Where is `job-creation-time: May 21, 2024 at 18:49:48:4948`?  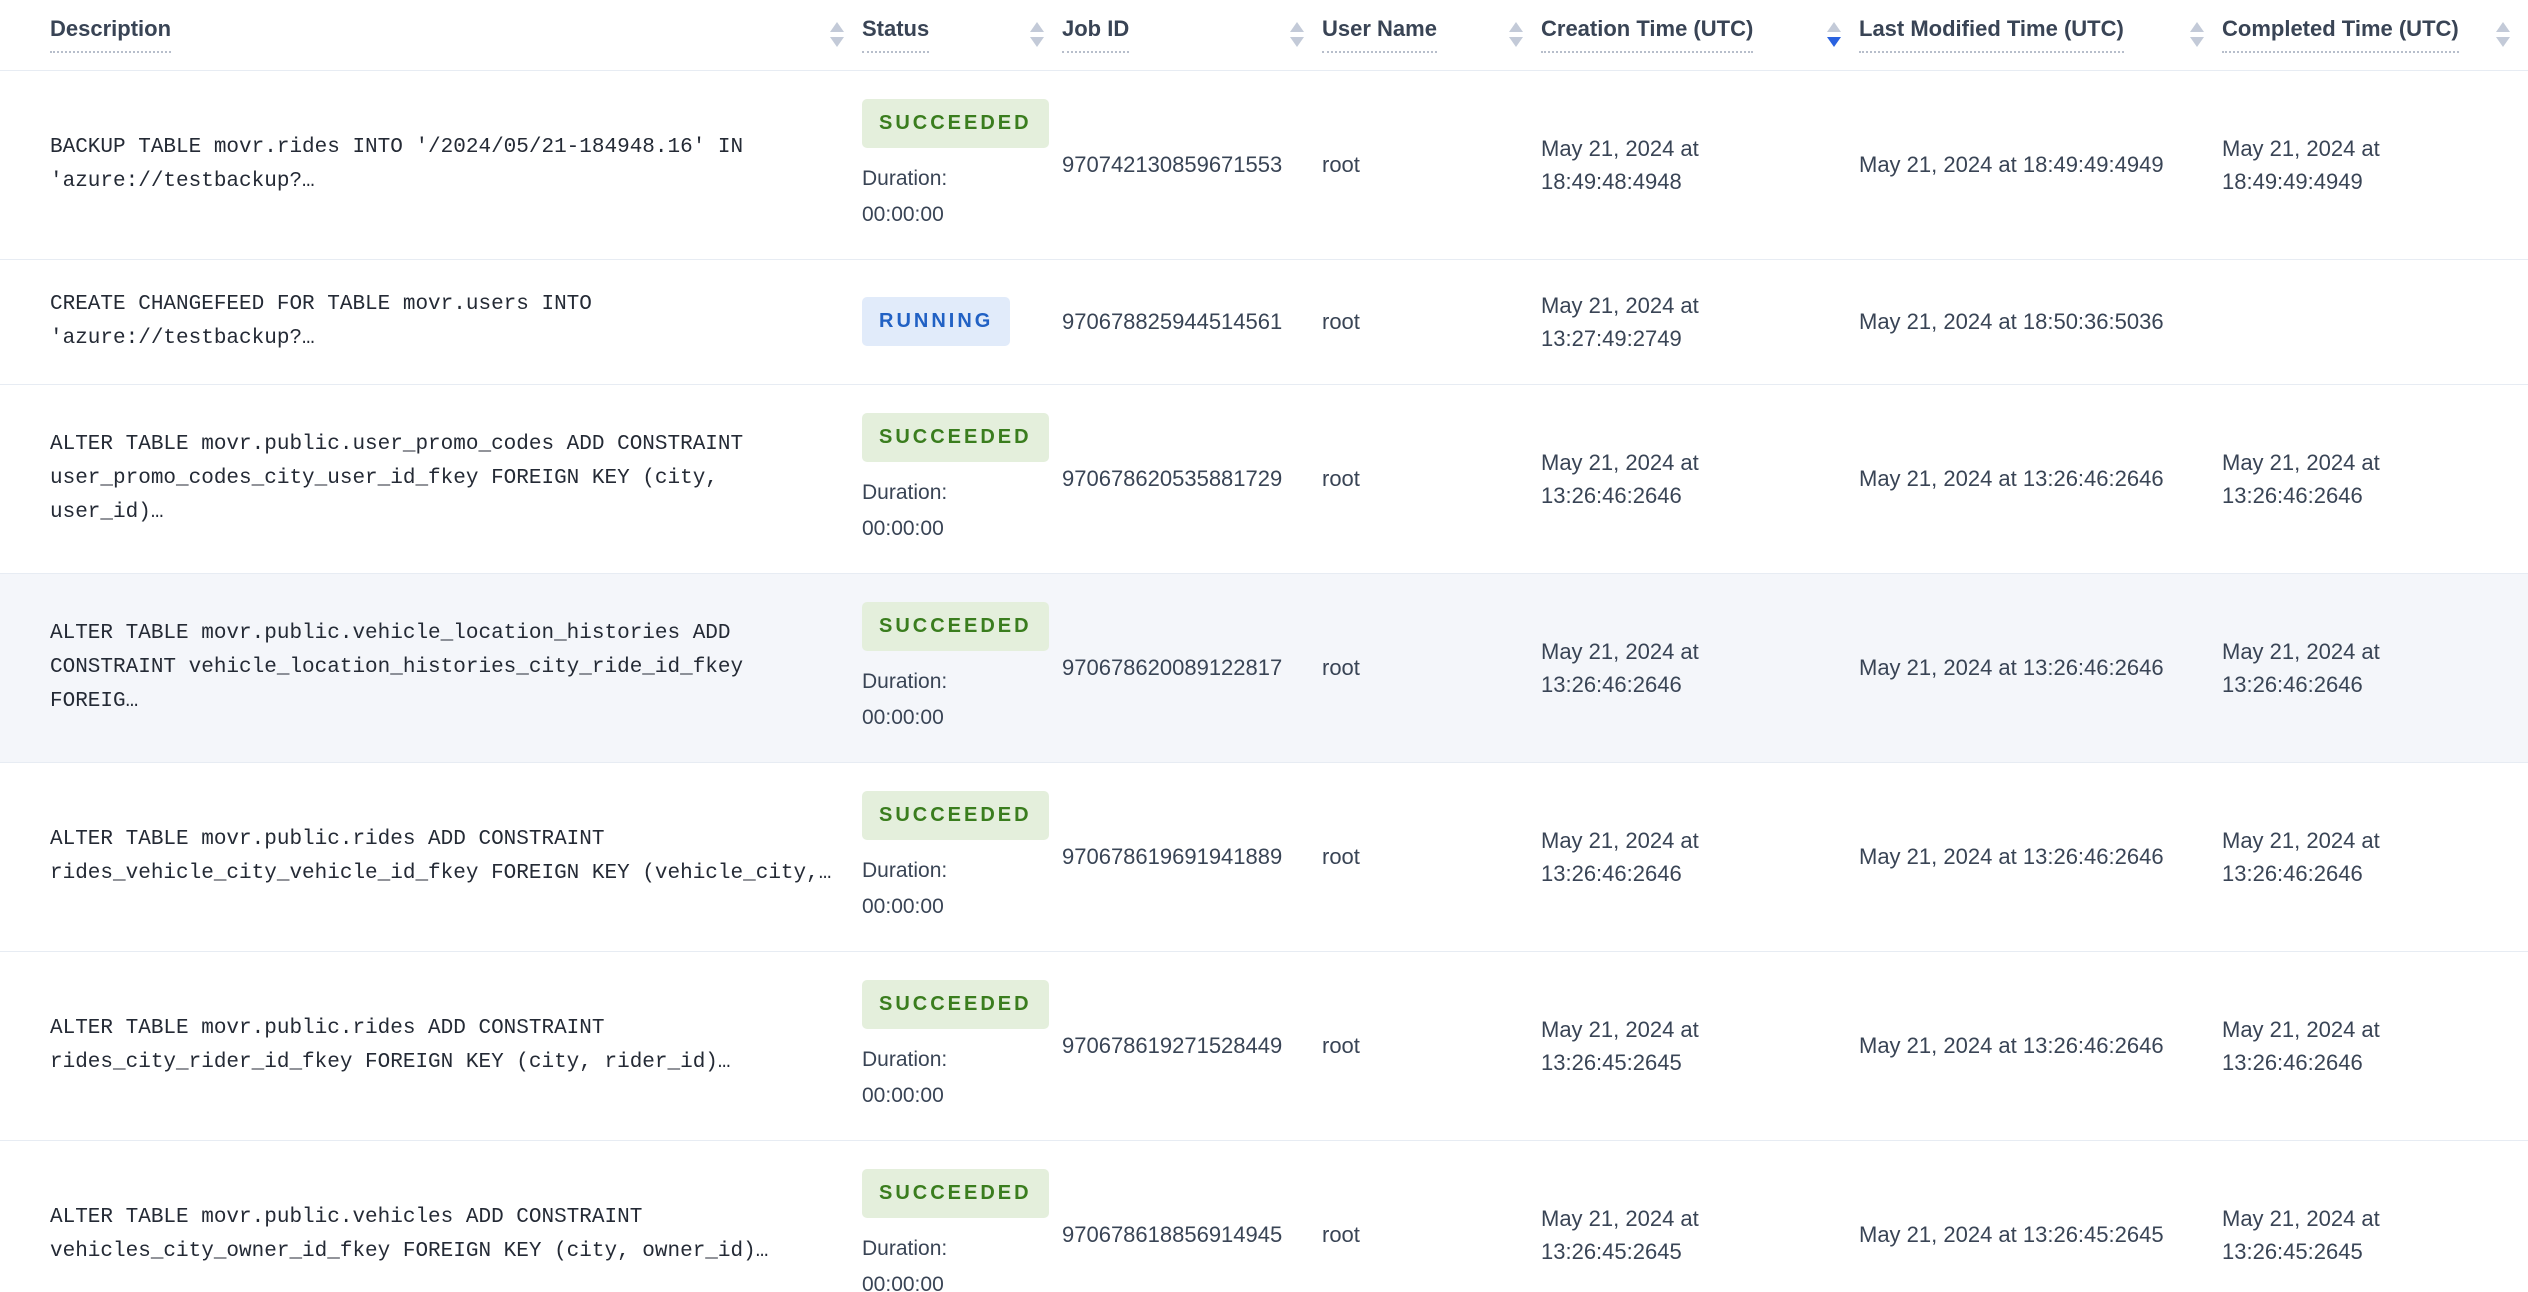
job-creation-time: May 21, 2024 at 18:49:48:4948 is located at coordinates (1620, 164).